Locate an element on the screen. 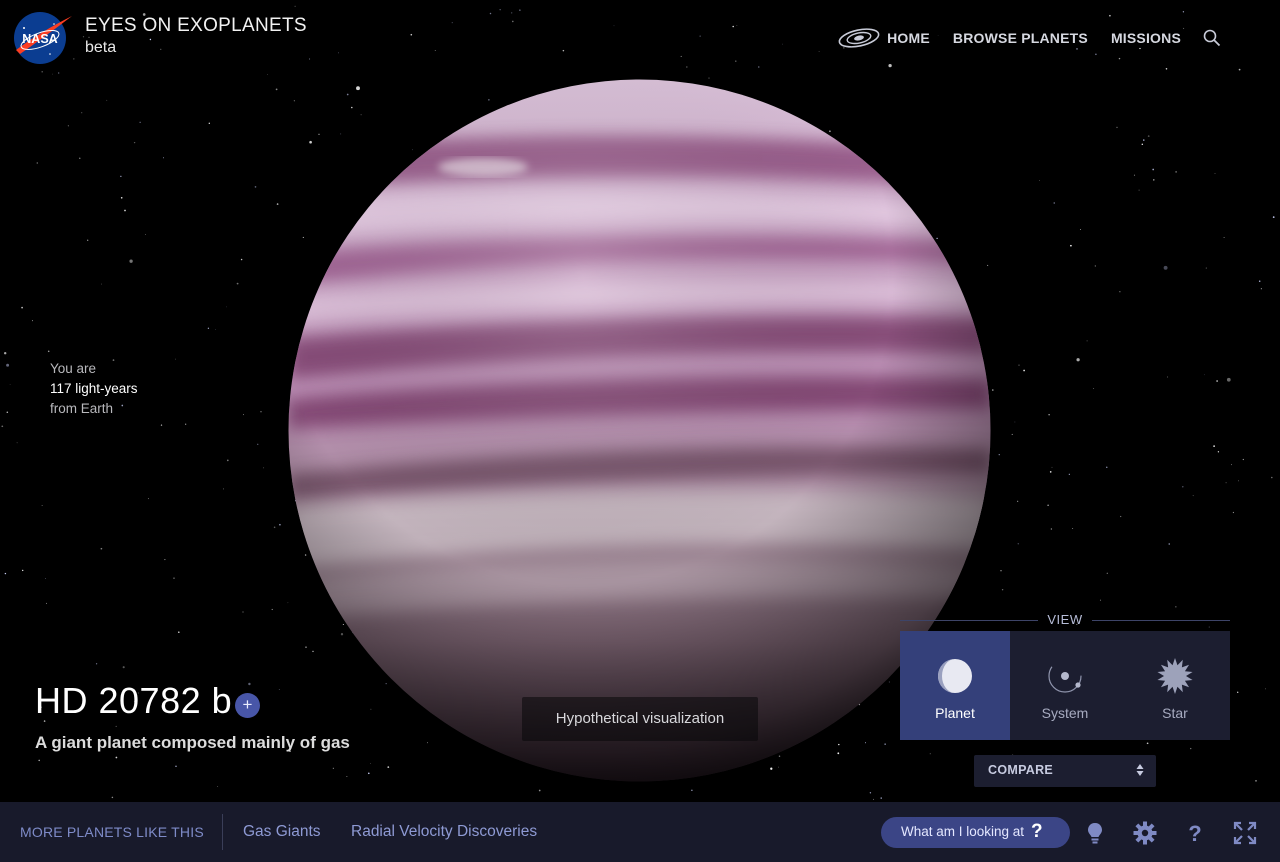 The width and height of the screenshot is (1280, 862). distance-suffix: from Earth is located at coordinates (82, 408).